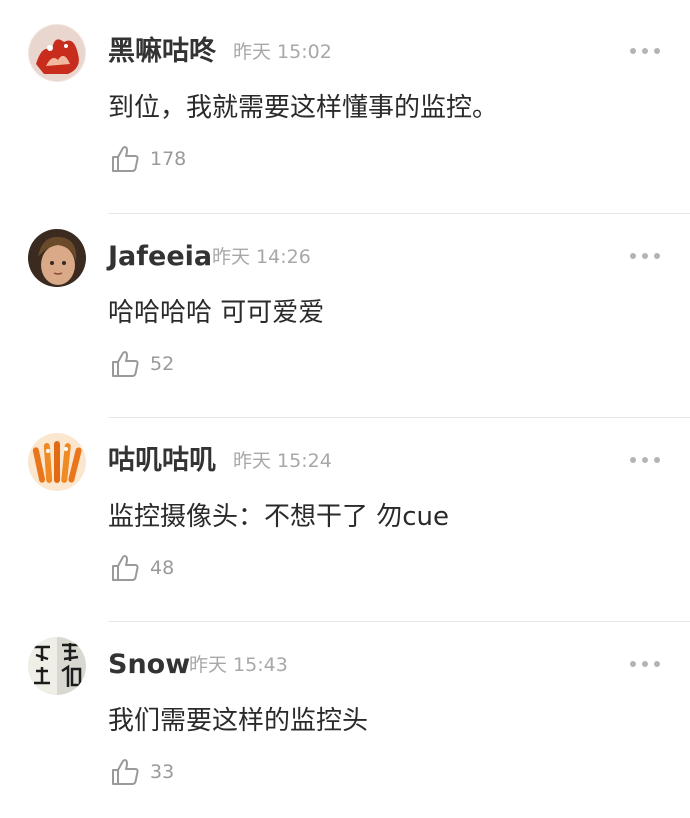 The width and height of the screenshot is (690, 818). I want to click on comment-text: 哈哈哈哈 可可爱爱, so click(216, 313).